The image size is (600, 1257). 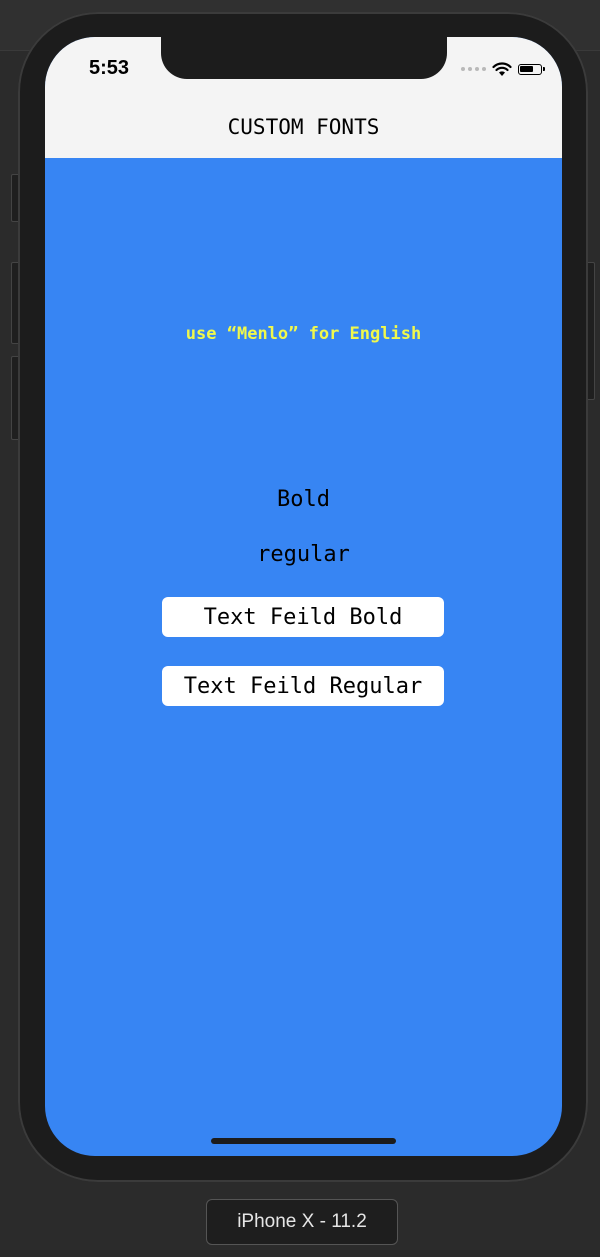 I want to click on text-field-bold, so click(x=303, y=617).